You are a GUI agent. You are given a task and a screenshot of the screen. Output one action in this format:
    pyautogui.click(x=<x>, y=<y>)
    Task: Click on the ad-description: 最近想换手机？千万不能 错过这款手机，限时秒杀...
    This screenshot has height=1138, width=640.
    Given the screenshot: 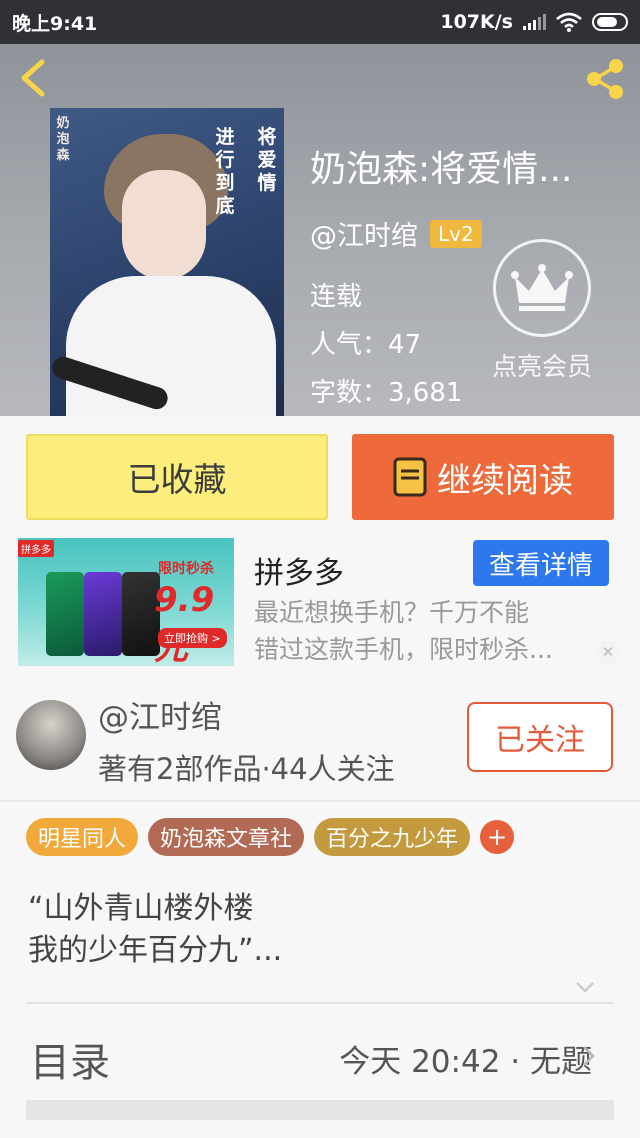 What is the action you would take?
    pyautogui.click(x=403, y=631)
    